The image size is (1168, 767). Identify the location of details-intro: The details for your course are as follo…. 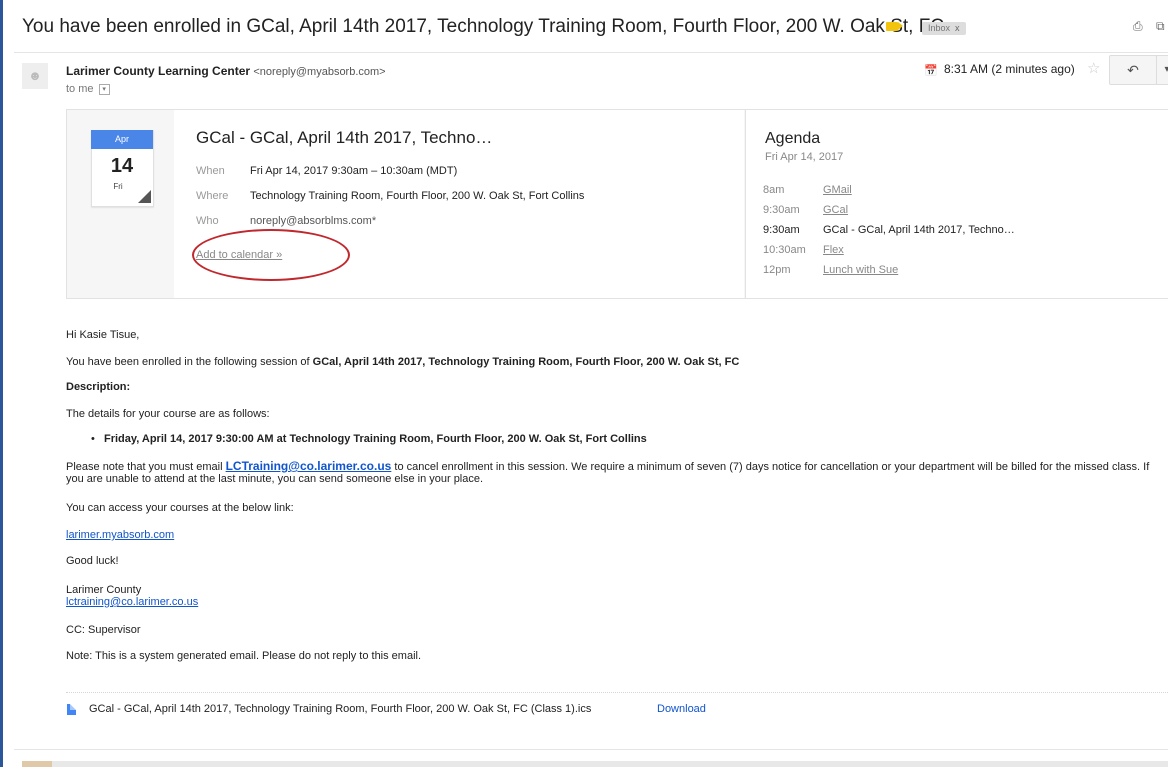
(168, 414).